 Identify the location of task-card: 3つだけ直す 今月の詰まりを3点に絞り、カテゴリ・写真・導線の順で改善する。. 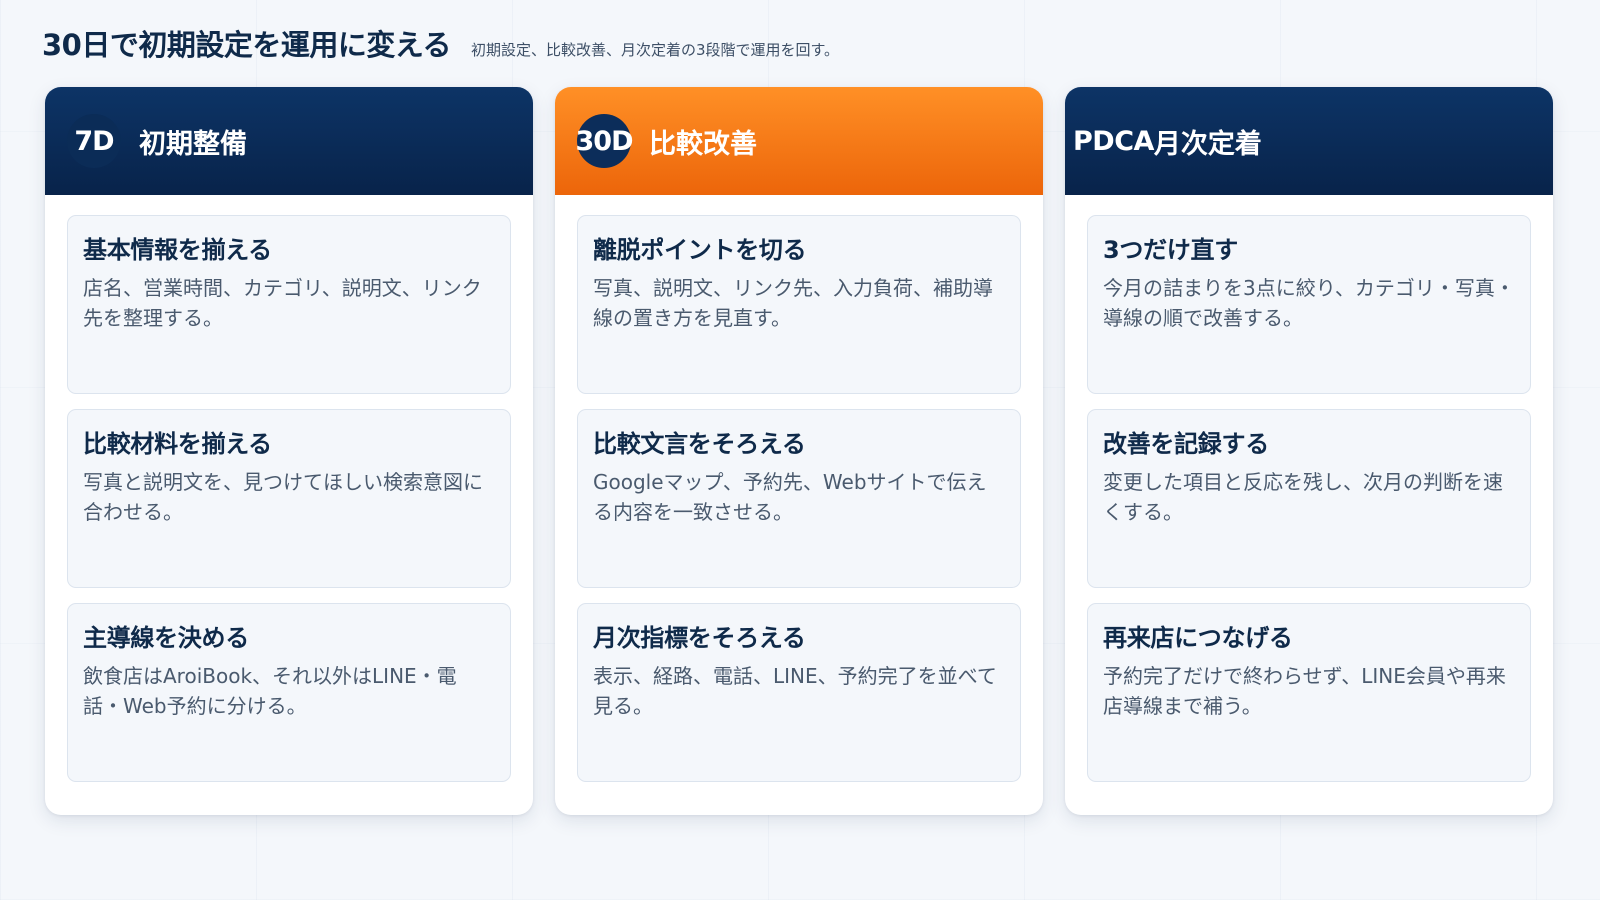
(1309, 304).